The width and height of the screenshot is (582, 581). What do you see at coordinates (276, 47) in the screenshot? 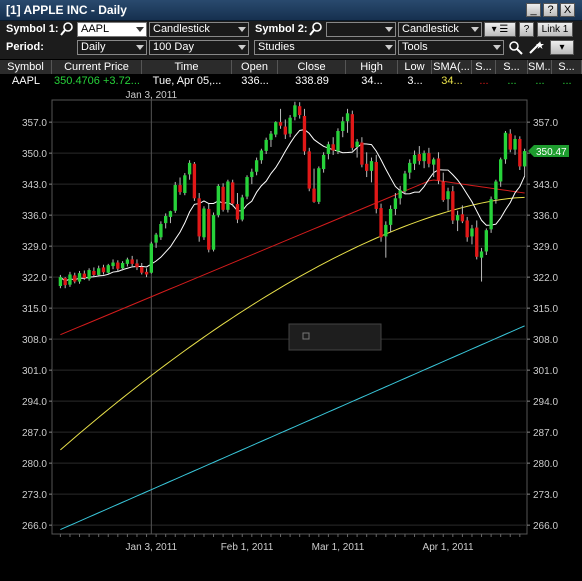
I see `studies-value: Studies` at bounding box center [276, 47].